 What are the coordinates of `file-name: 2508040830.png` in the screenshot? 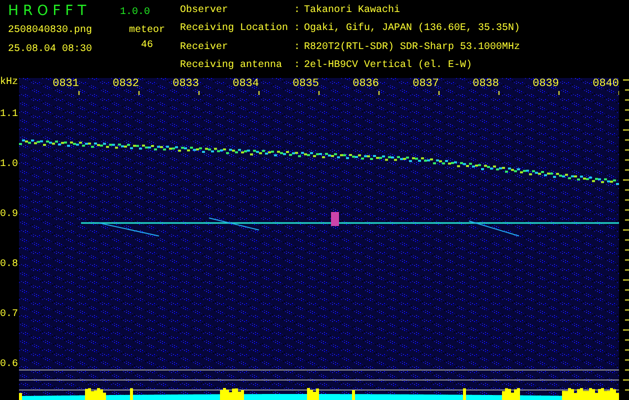 It's located at (51, 30).